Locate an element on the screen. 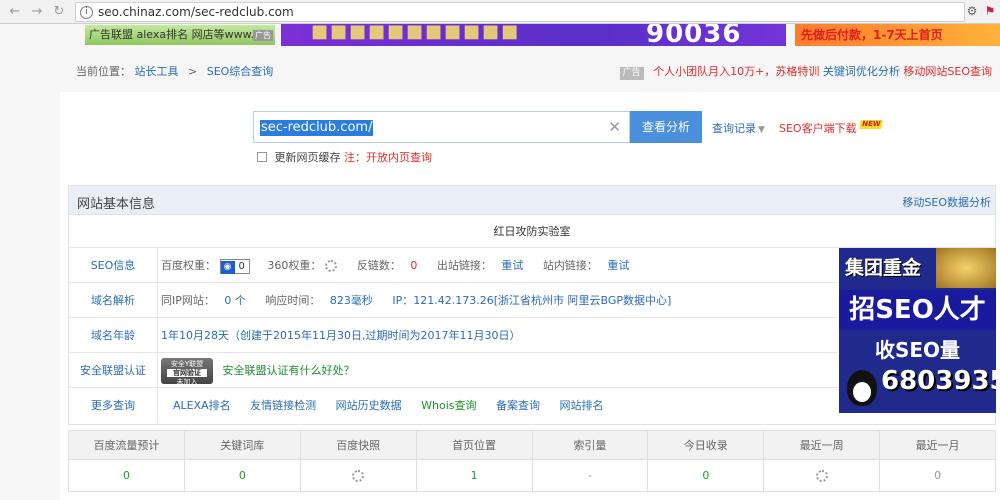  mobile-seo-analysis-link: 移动SEO数据分析 is located at coordinates (946, 202).